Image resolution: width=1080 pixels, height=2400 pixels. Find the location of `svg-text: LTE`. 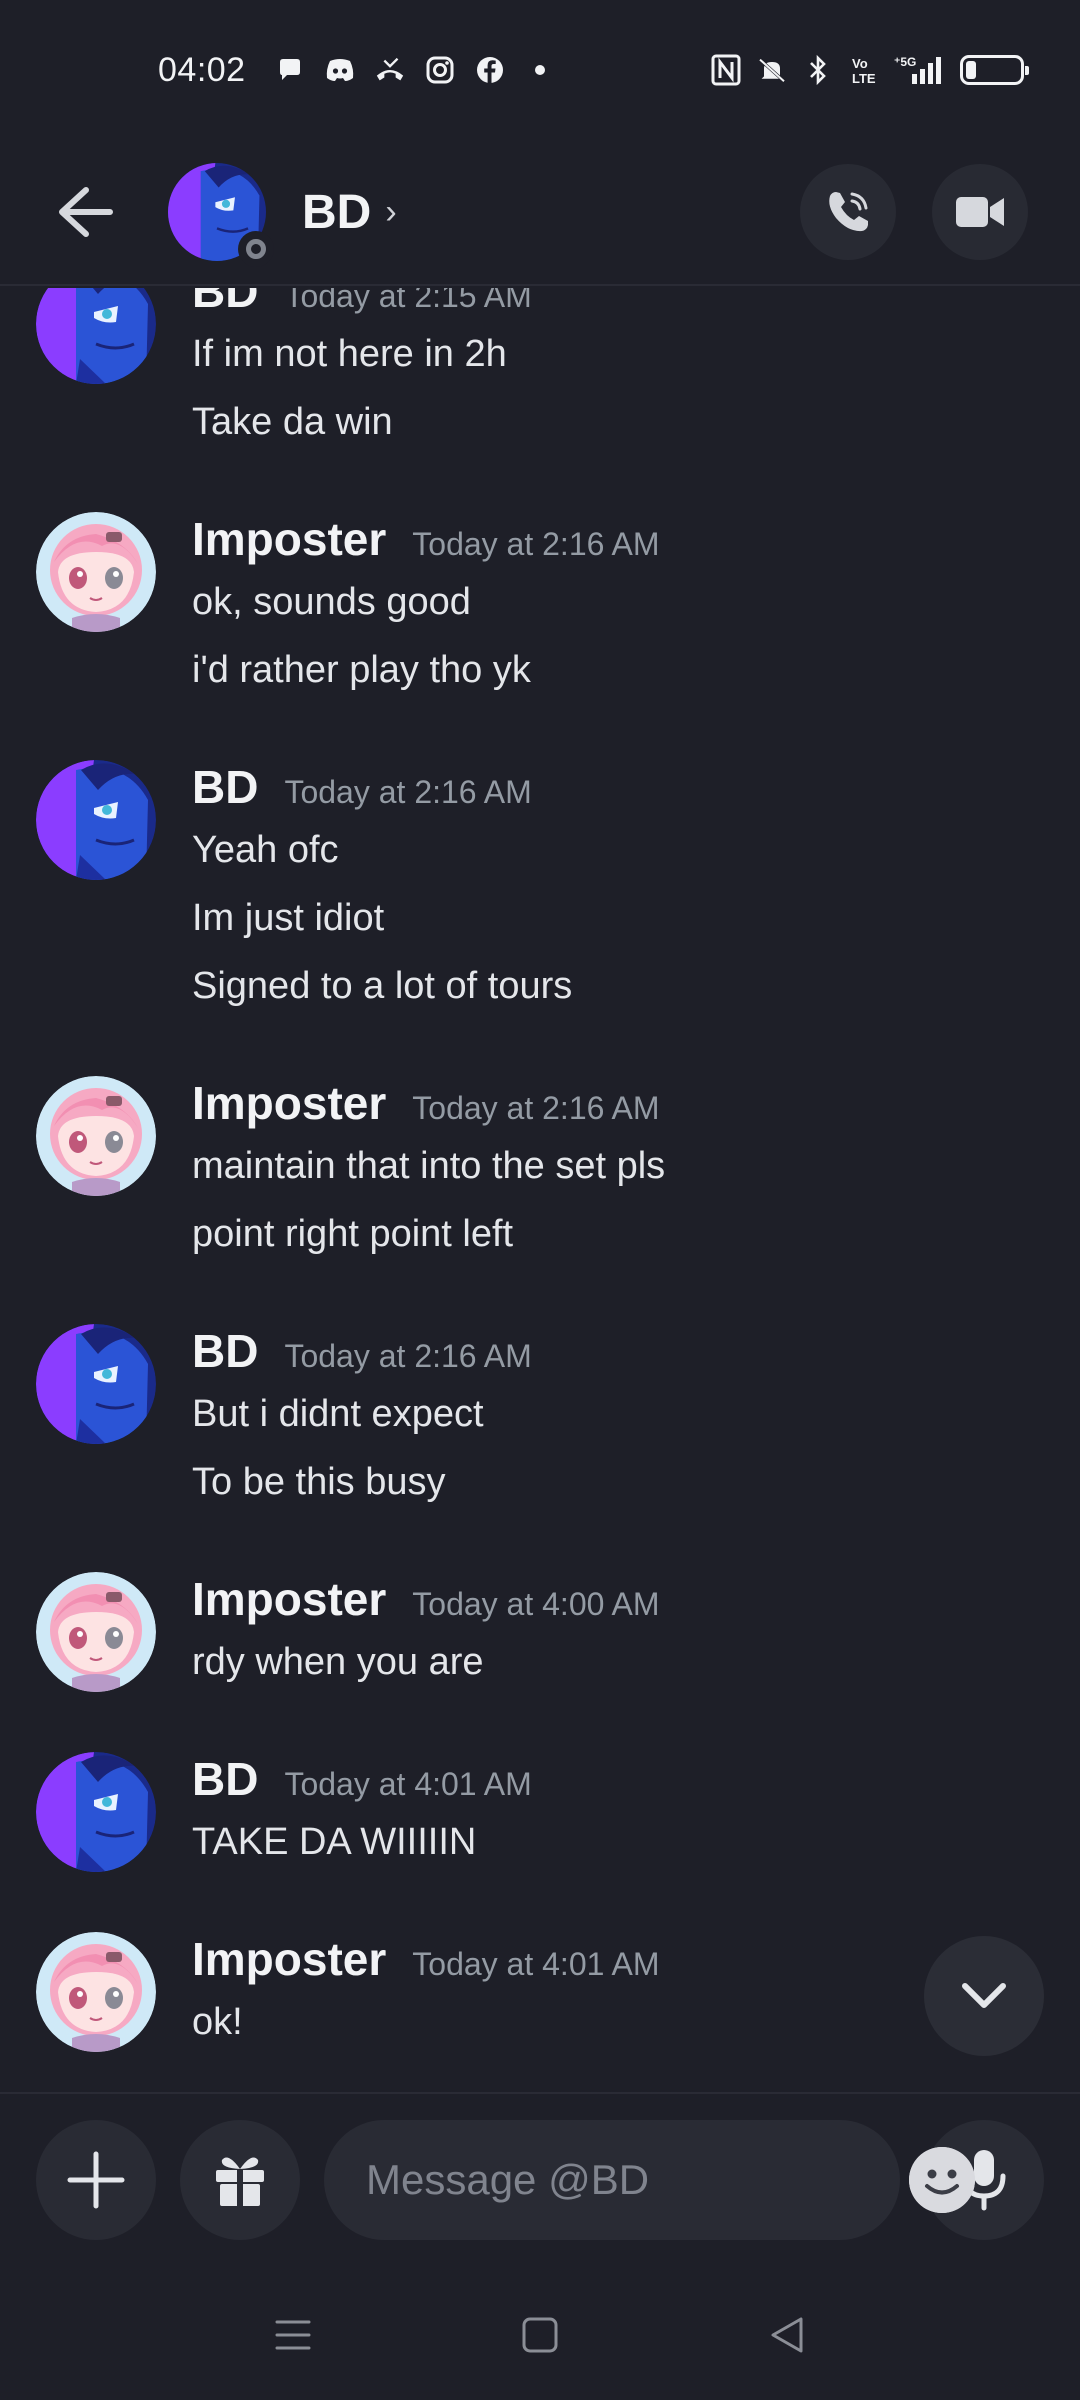

svg-text: LTE is located at coordinates (864, 78).